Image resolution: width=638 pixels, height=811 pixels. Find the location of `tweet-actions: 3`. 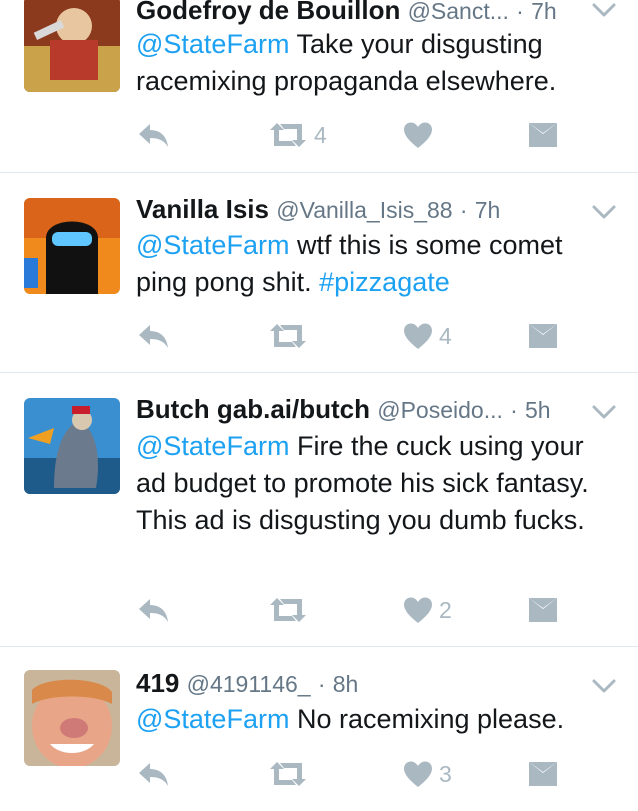

tweet-actions: 3 is located at coordinates (356, 774).